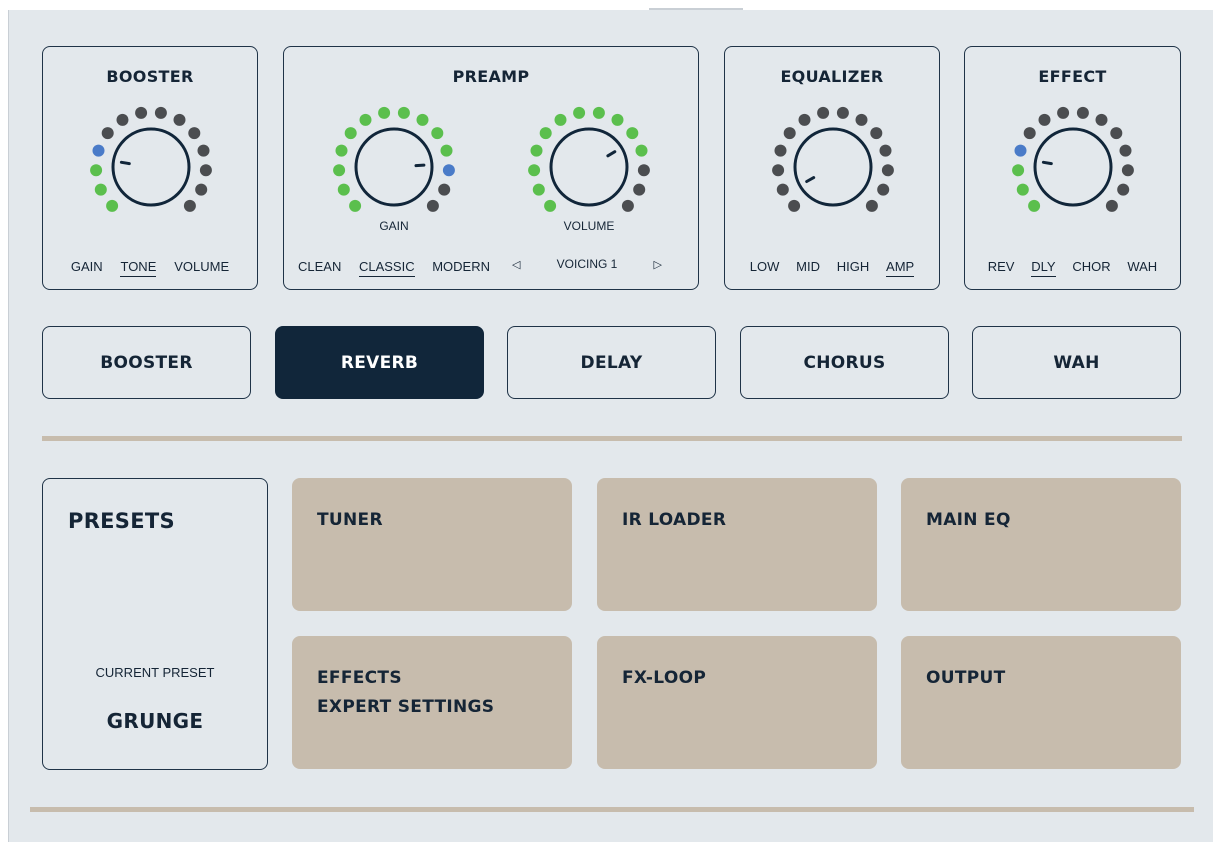 This screenshot has width=1213, height=842. Describe the element at coordinates (432, 544) in the screenshot. I see `tuner-tile: TUNER` at that location.